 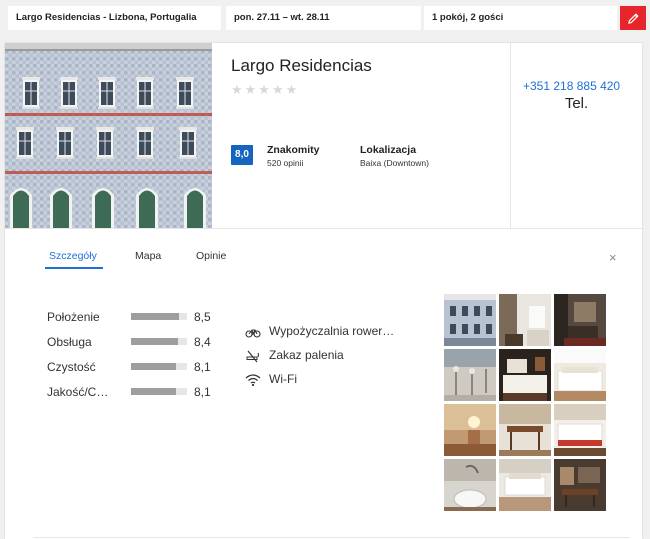 I want to click on star-rating: ★★★★★, so click(x=265, y=89).